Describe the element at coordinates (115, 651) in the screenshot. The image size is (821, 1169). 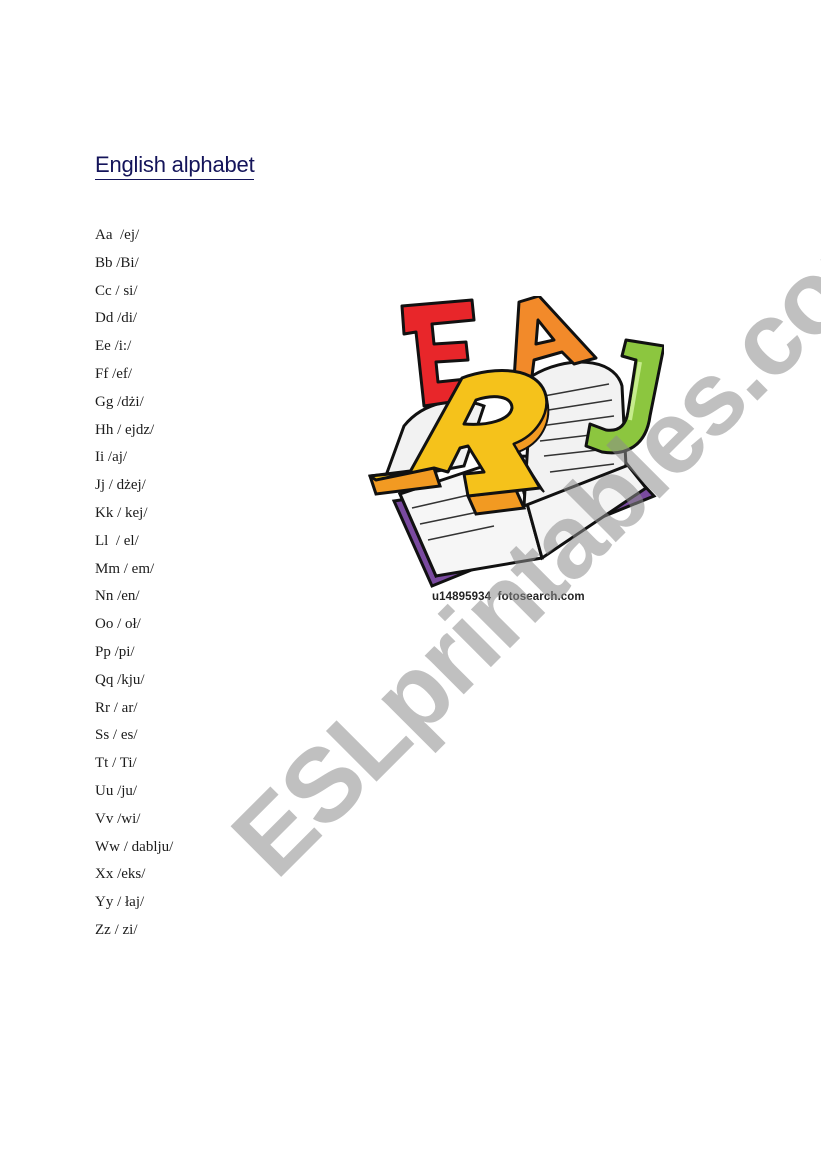
I see `alphabet-item: Pp /pi/` at that location.